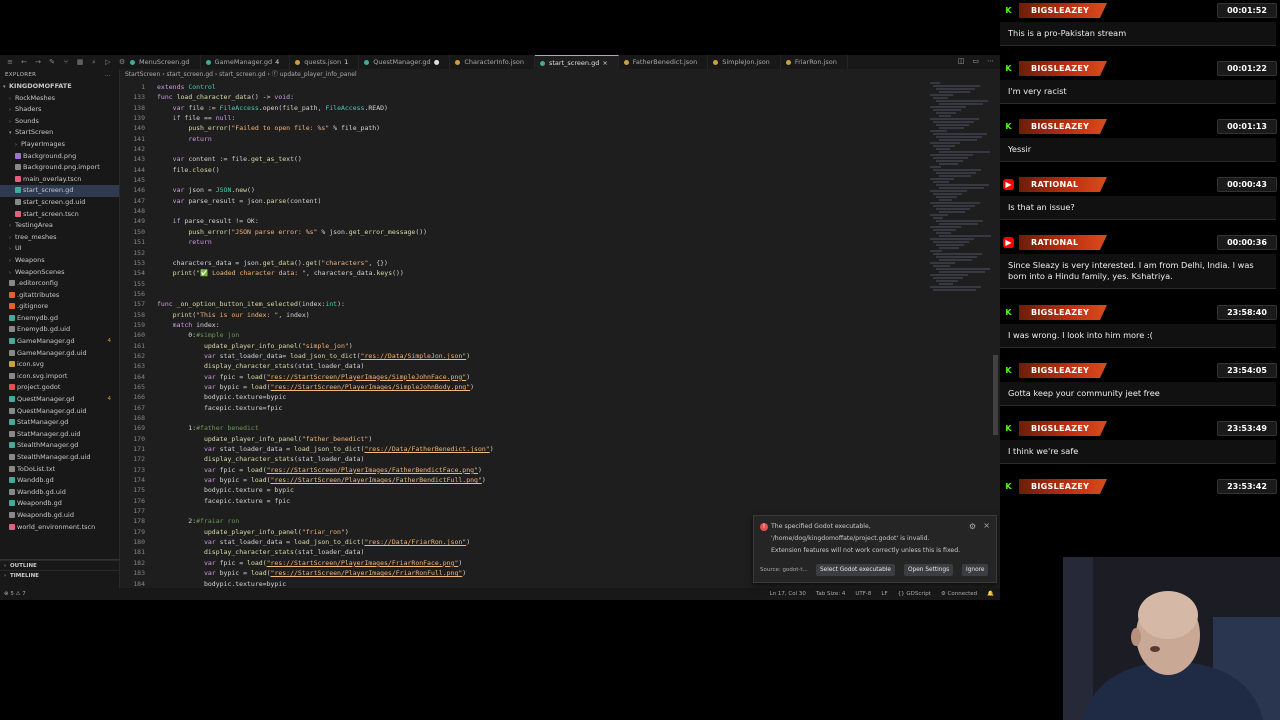 Image resolution: width=1280 pixels, height=720 pixels. What do you see at coordinates (929, 570) in the screenshot?
I see `open-settings-button: Open Settings` at bounding box center [929, 570].